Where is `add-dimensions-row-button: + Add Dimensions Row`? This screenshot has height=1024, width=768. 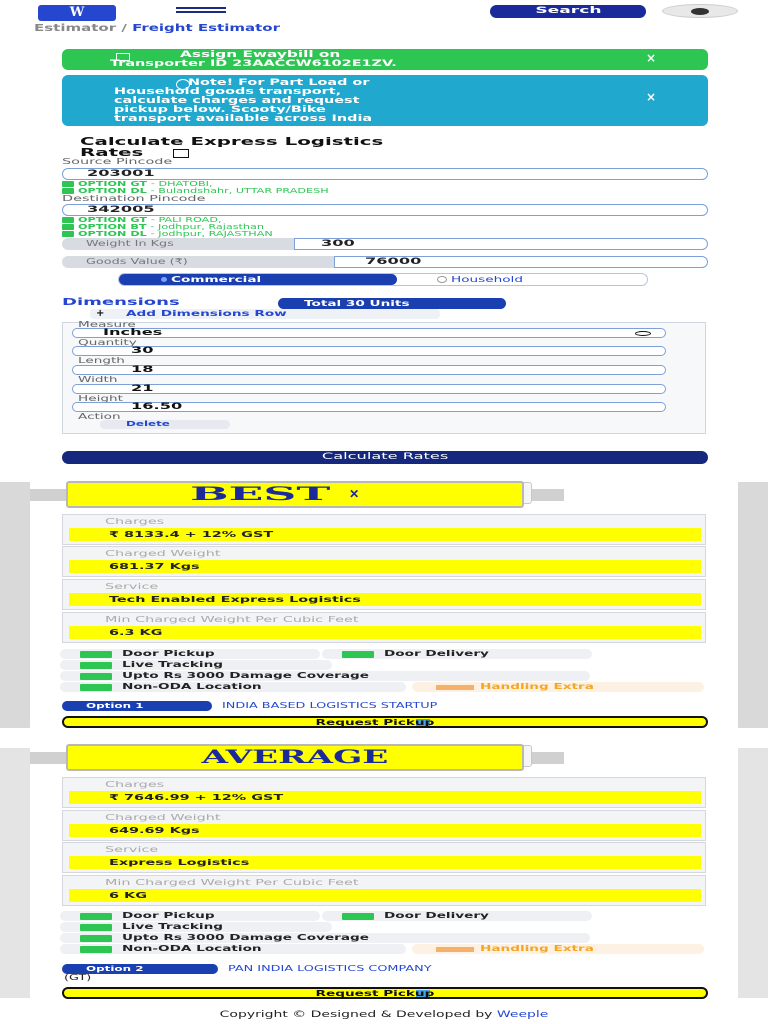 add-dimensions-row-button: + Add Dimensions Row is located at coordinates (265, 314).